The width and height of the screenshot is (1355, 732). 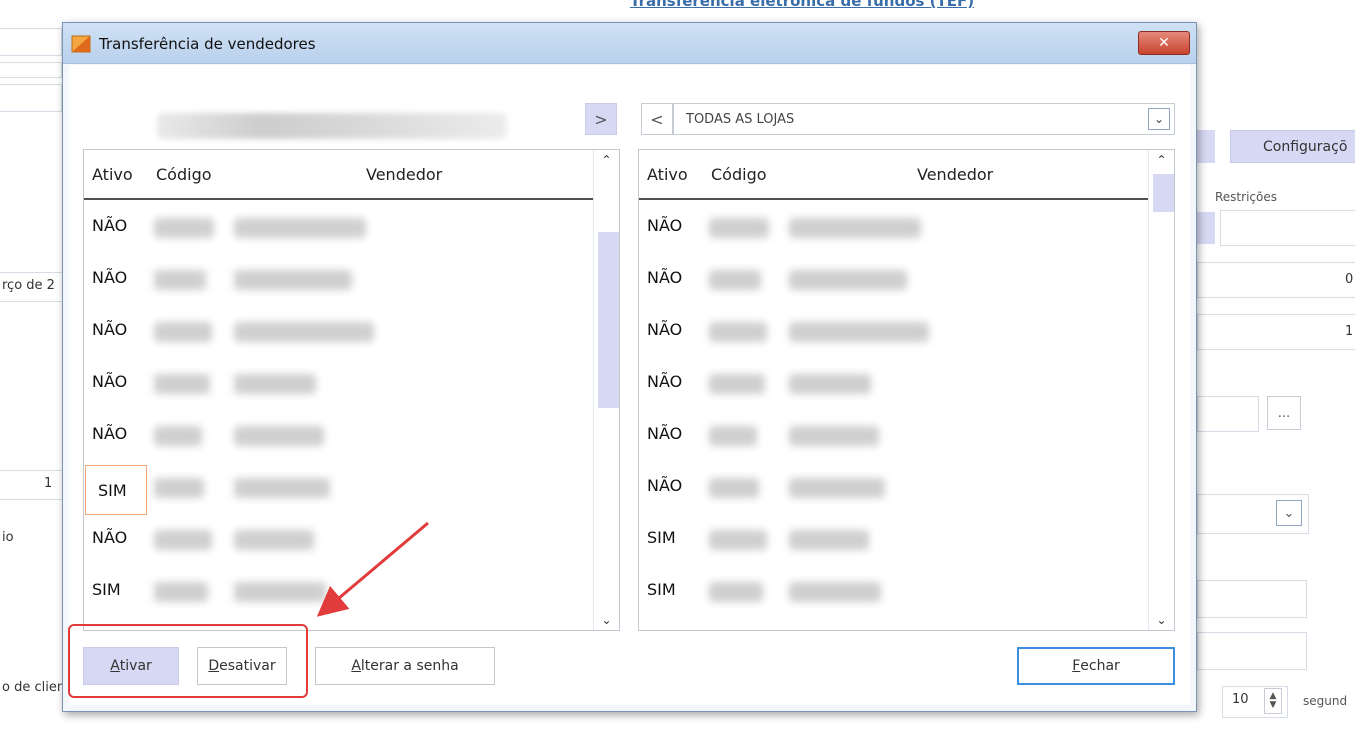 What do you see at coordinates (657, 119) in the screenshot?
I see `move-left-button: <` at bounding box center [657, 119].